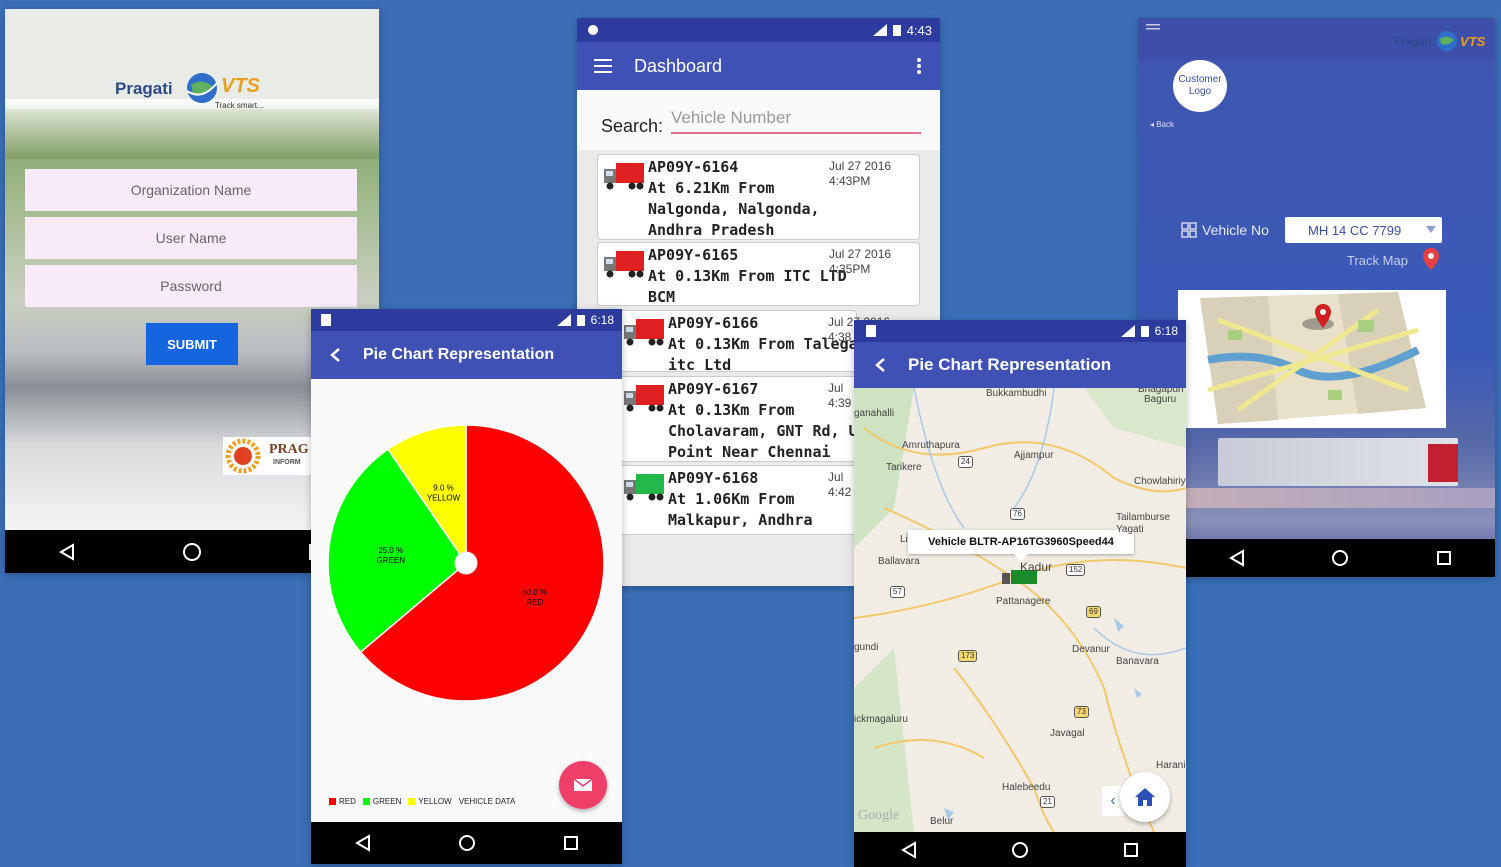  What do you see at coordinates (391, 555) in the screenshot?
I see `pie-slice-label: 25.0 % GREEN` at bounding box center [391, 555].